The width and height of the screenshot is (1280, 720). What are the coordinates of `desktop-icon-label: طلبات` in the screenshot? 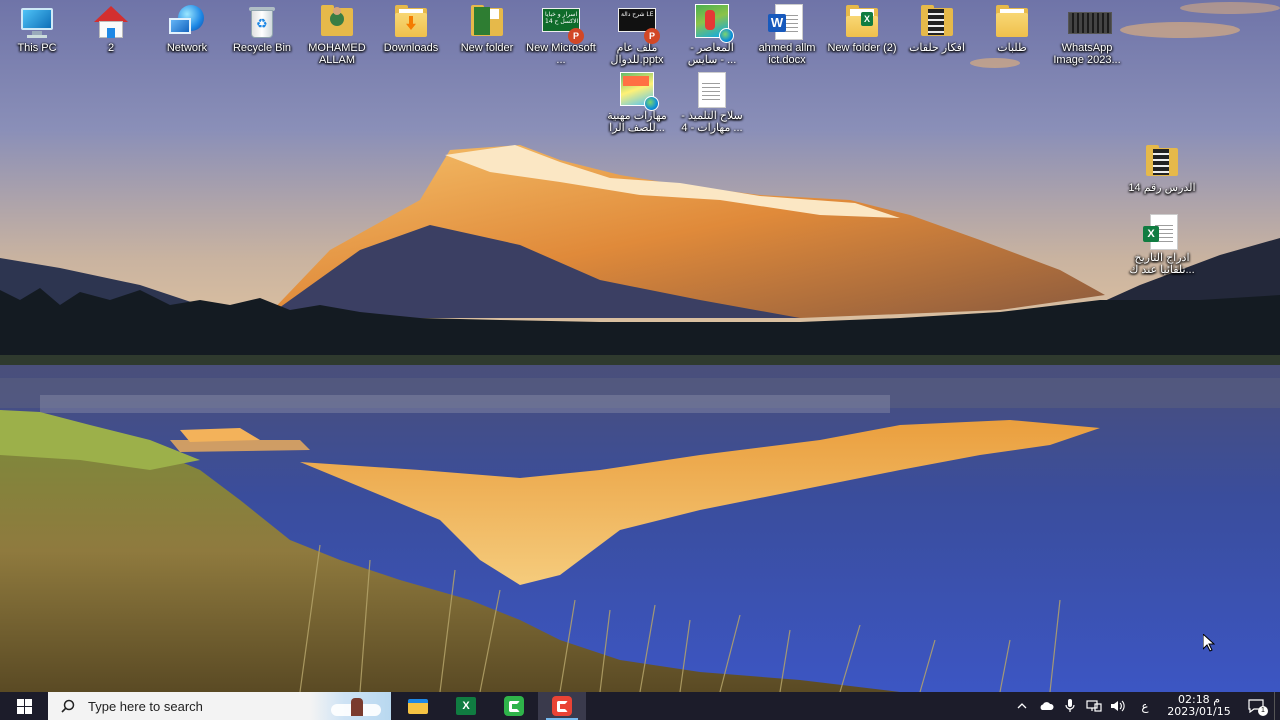 It's located at (1012, 48).